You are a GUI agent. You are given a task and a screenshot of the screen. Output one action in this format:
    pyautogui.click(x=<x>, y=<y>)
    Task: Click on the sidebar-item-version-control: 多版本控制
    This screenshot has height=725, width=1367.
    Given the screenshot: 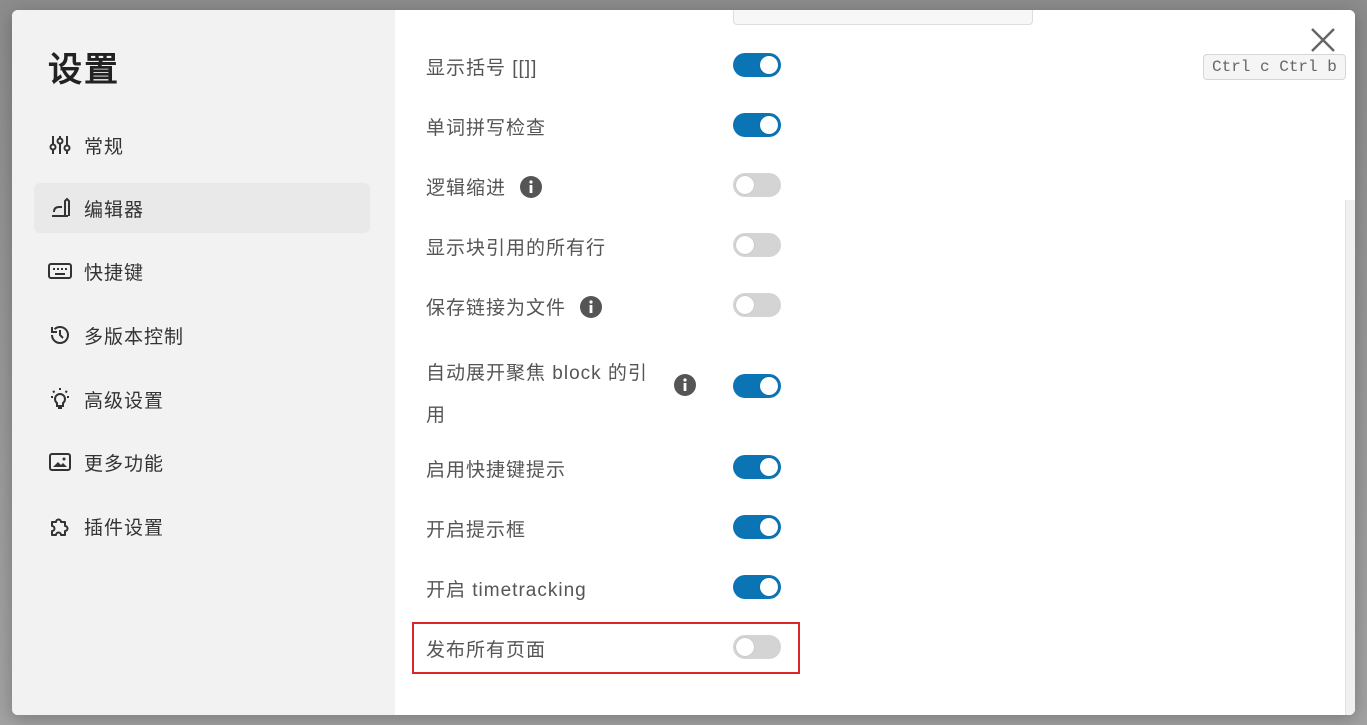 What is the action you would take?
    pyautogui.click(x=202, y=335)
    